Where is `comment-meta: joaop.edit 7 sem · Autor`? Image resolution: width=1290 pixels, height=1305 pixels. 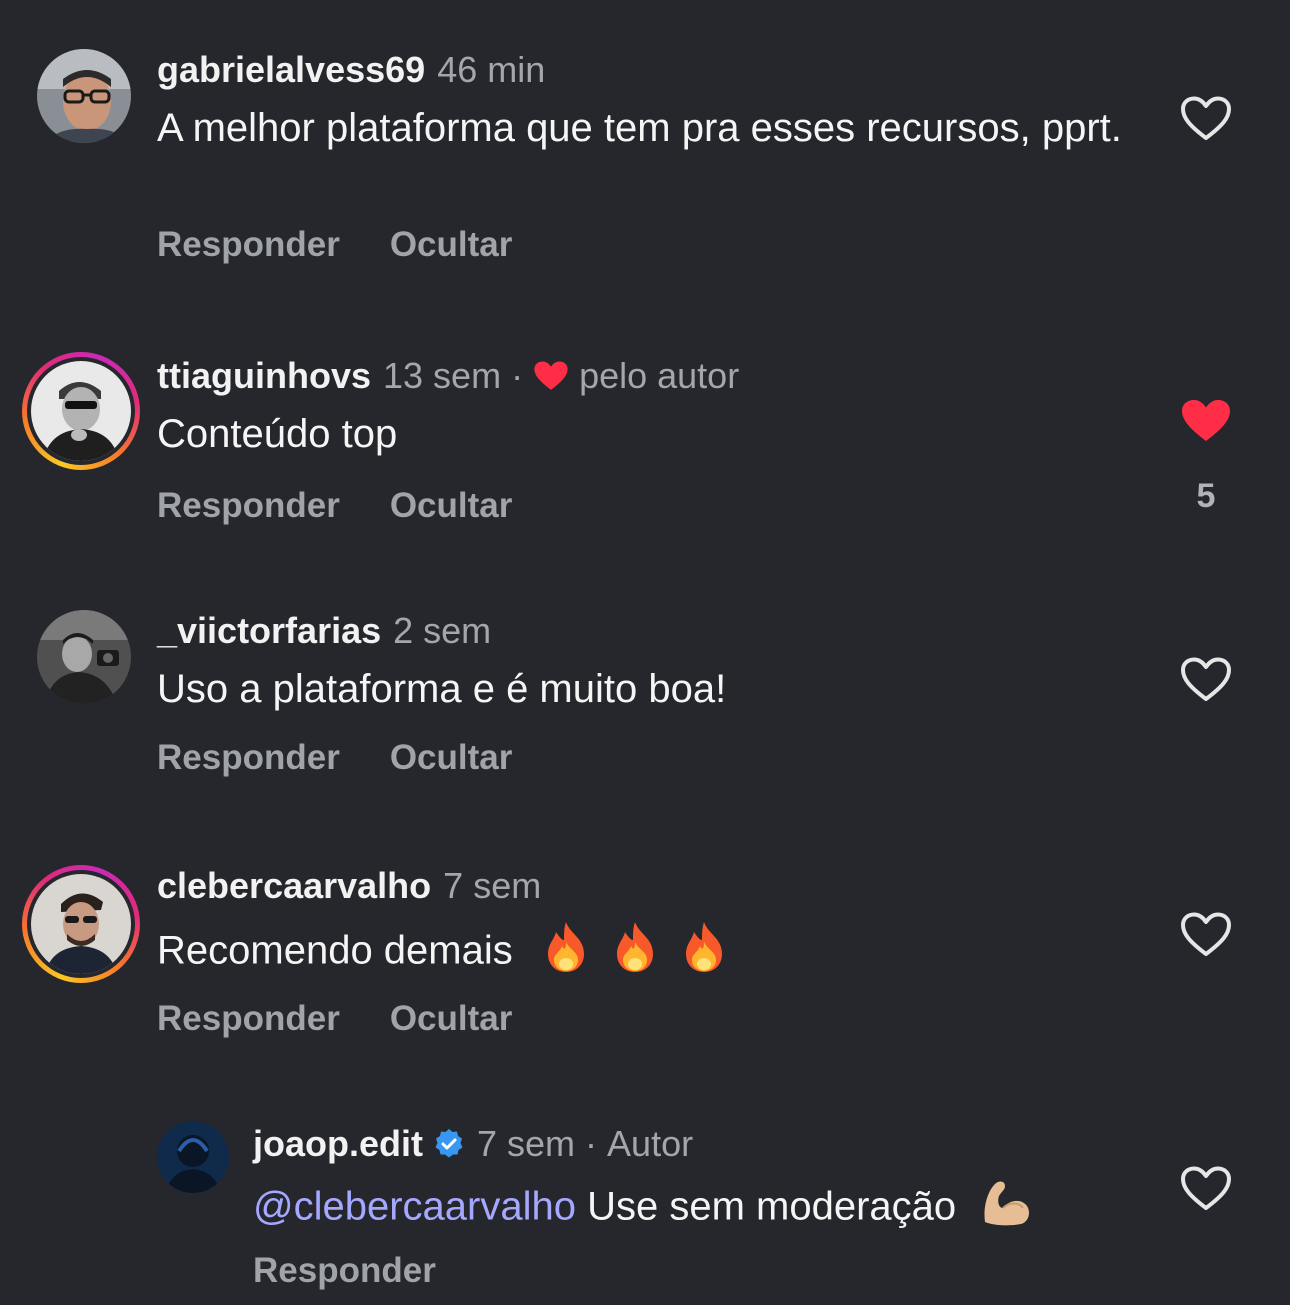
comment-meta: joaop.edit 7 sem · Autor is located at coordinates (473, 1144).